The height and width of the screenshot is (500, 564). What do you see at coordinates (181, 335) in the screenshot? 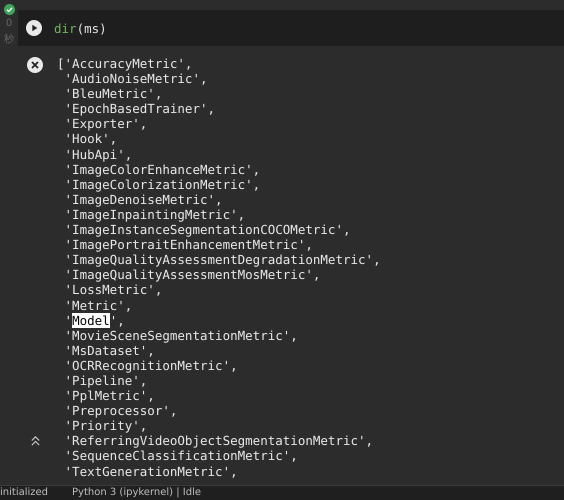
I see `output-line: 'MovieSceneSegmentationMetric',` at bounding box center [181, 335].